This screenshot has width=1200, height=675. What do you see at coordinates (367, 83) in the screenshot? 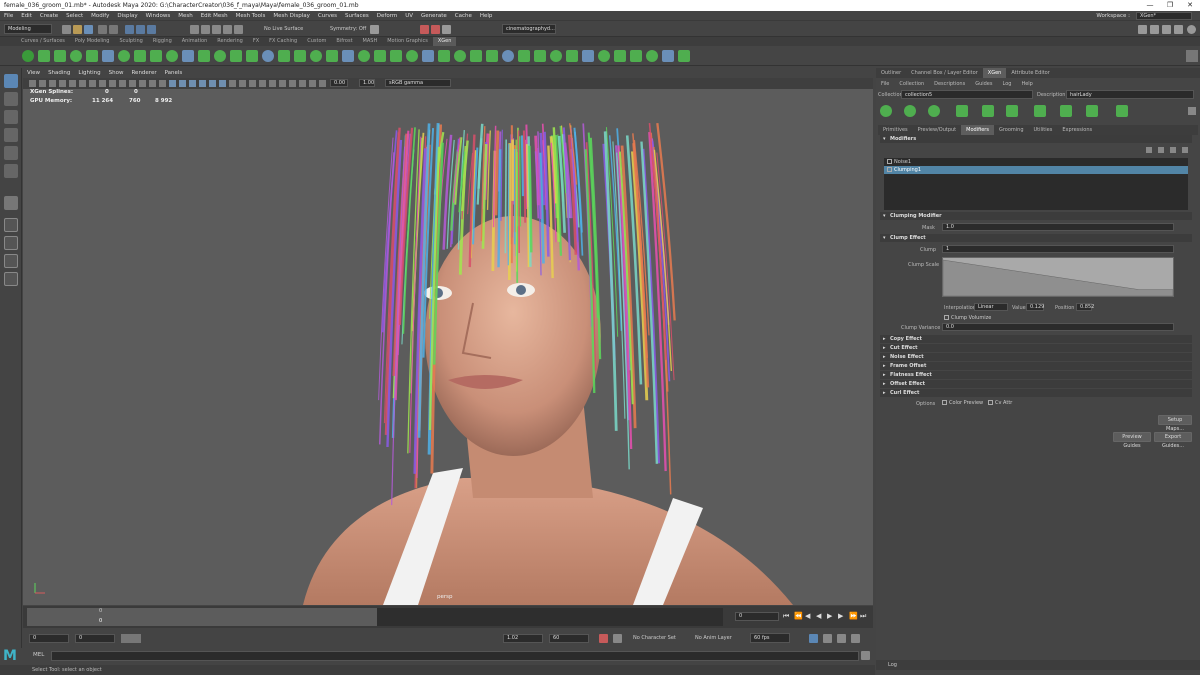
I see `gamma-field: 1.00` at bounding box center [367, 83].